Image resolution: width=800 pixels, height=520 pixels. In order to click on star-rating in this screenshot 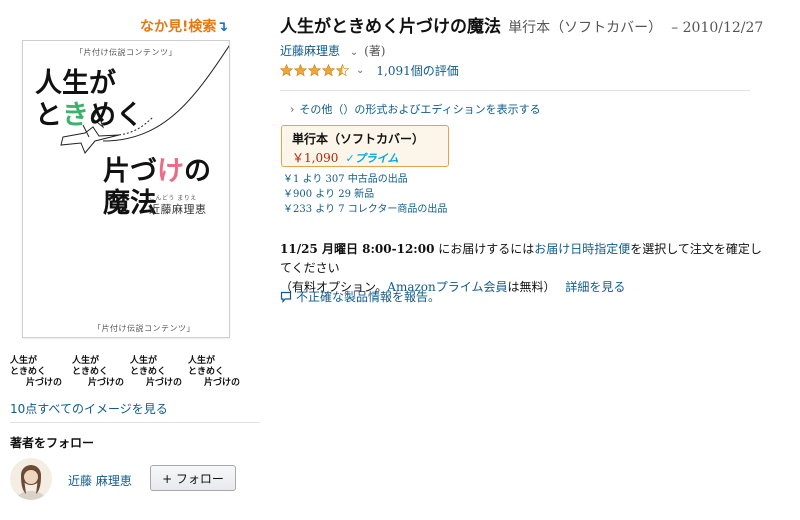, I will do `click(315, 70)`.